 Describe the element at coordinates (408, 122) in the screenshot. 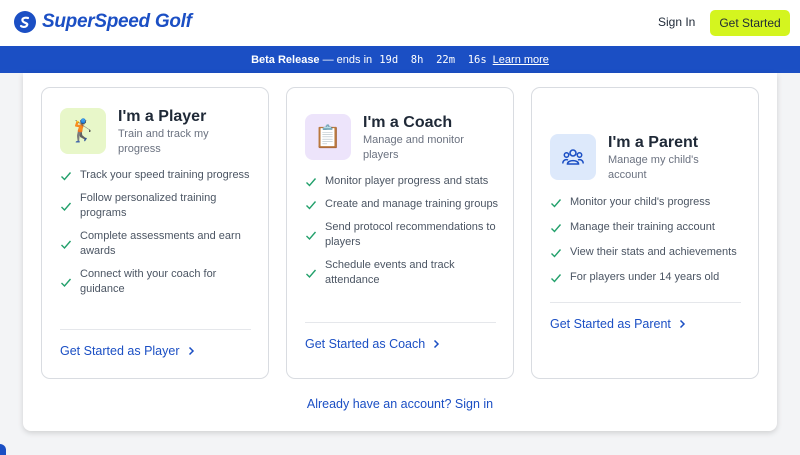

I see `card-title: I'm a Coach` at that location.